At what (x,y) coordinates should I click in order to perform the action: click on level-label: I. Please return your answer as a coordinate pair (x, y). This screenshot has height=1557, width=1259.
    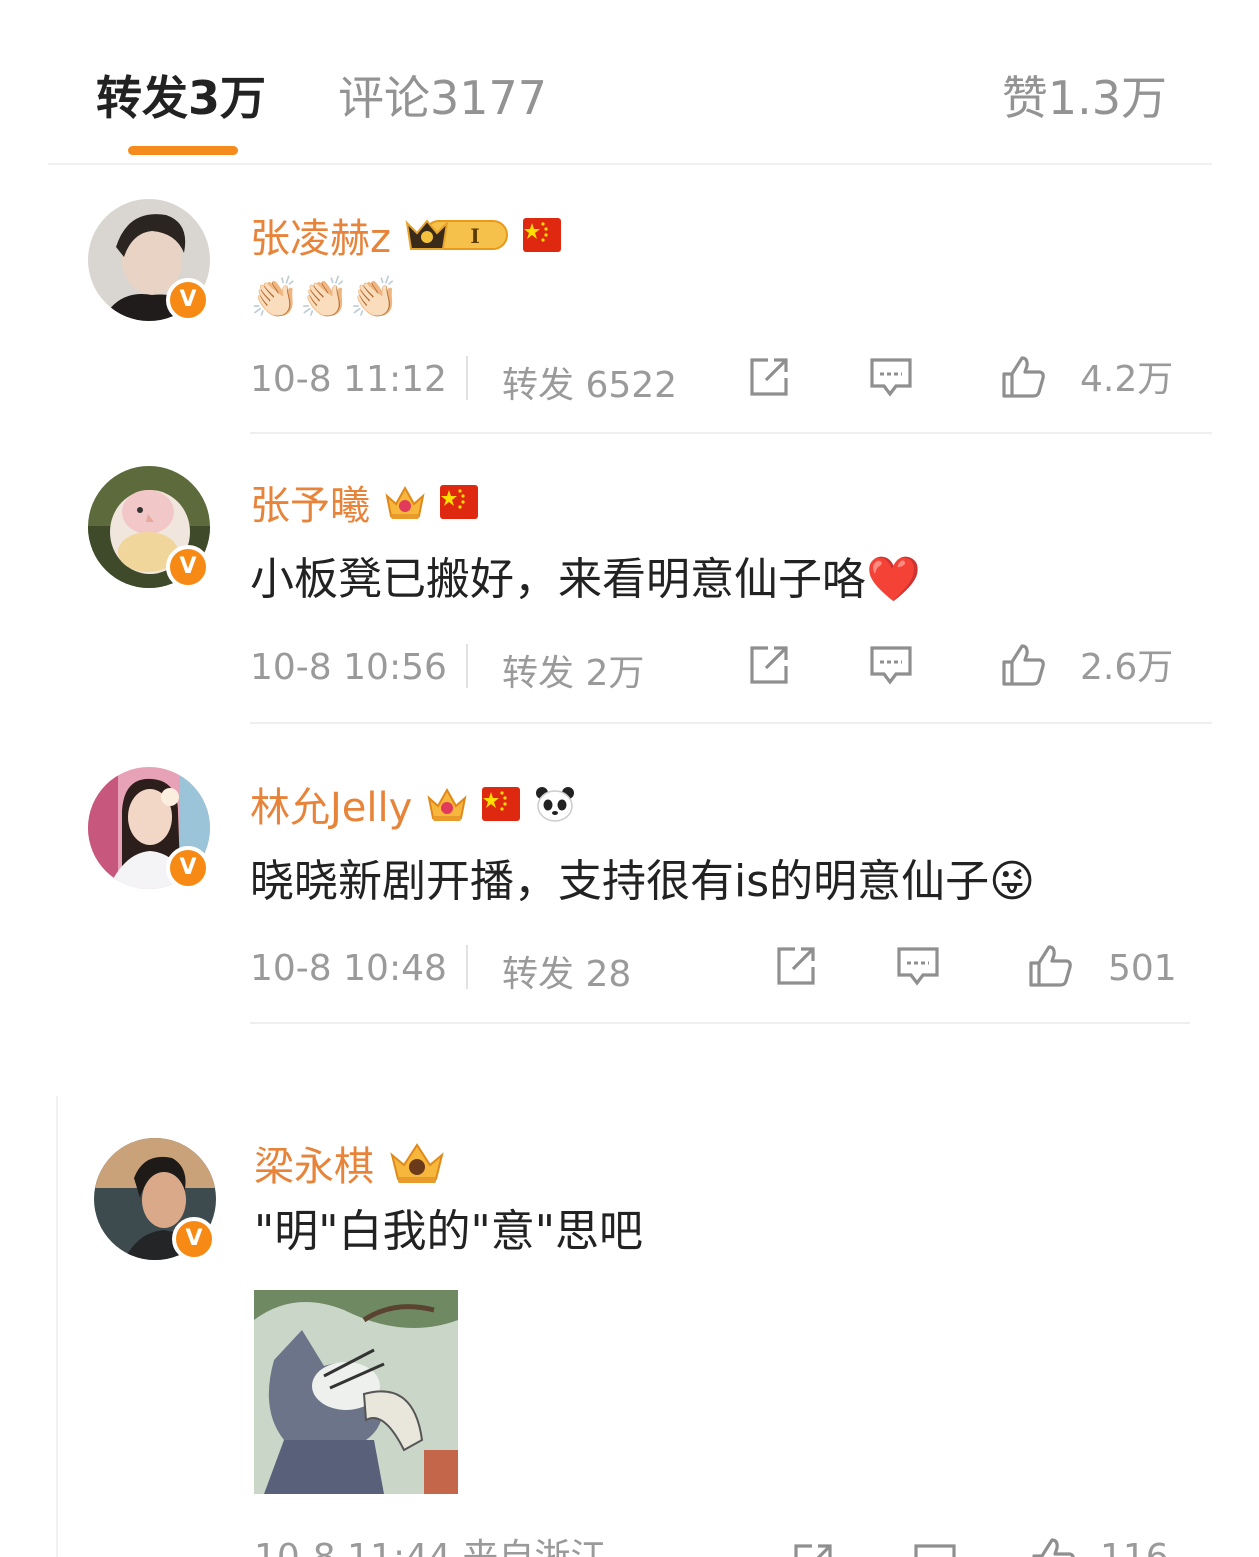
    Looking at the image, I should click on (474, 236).